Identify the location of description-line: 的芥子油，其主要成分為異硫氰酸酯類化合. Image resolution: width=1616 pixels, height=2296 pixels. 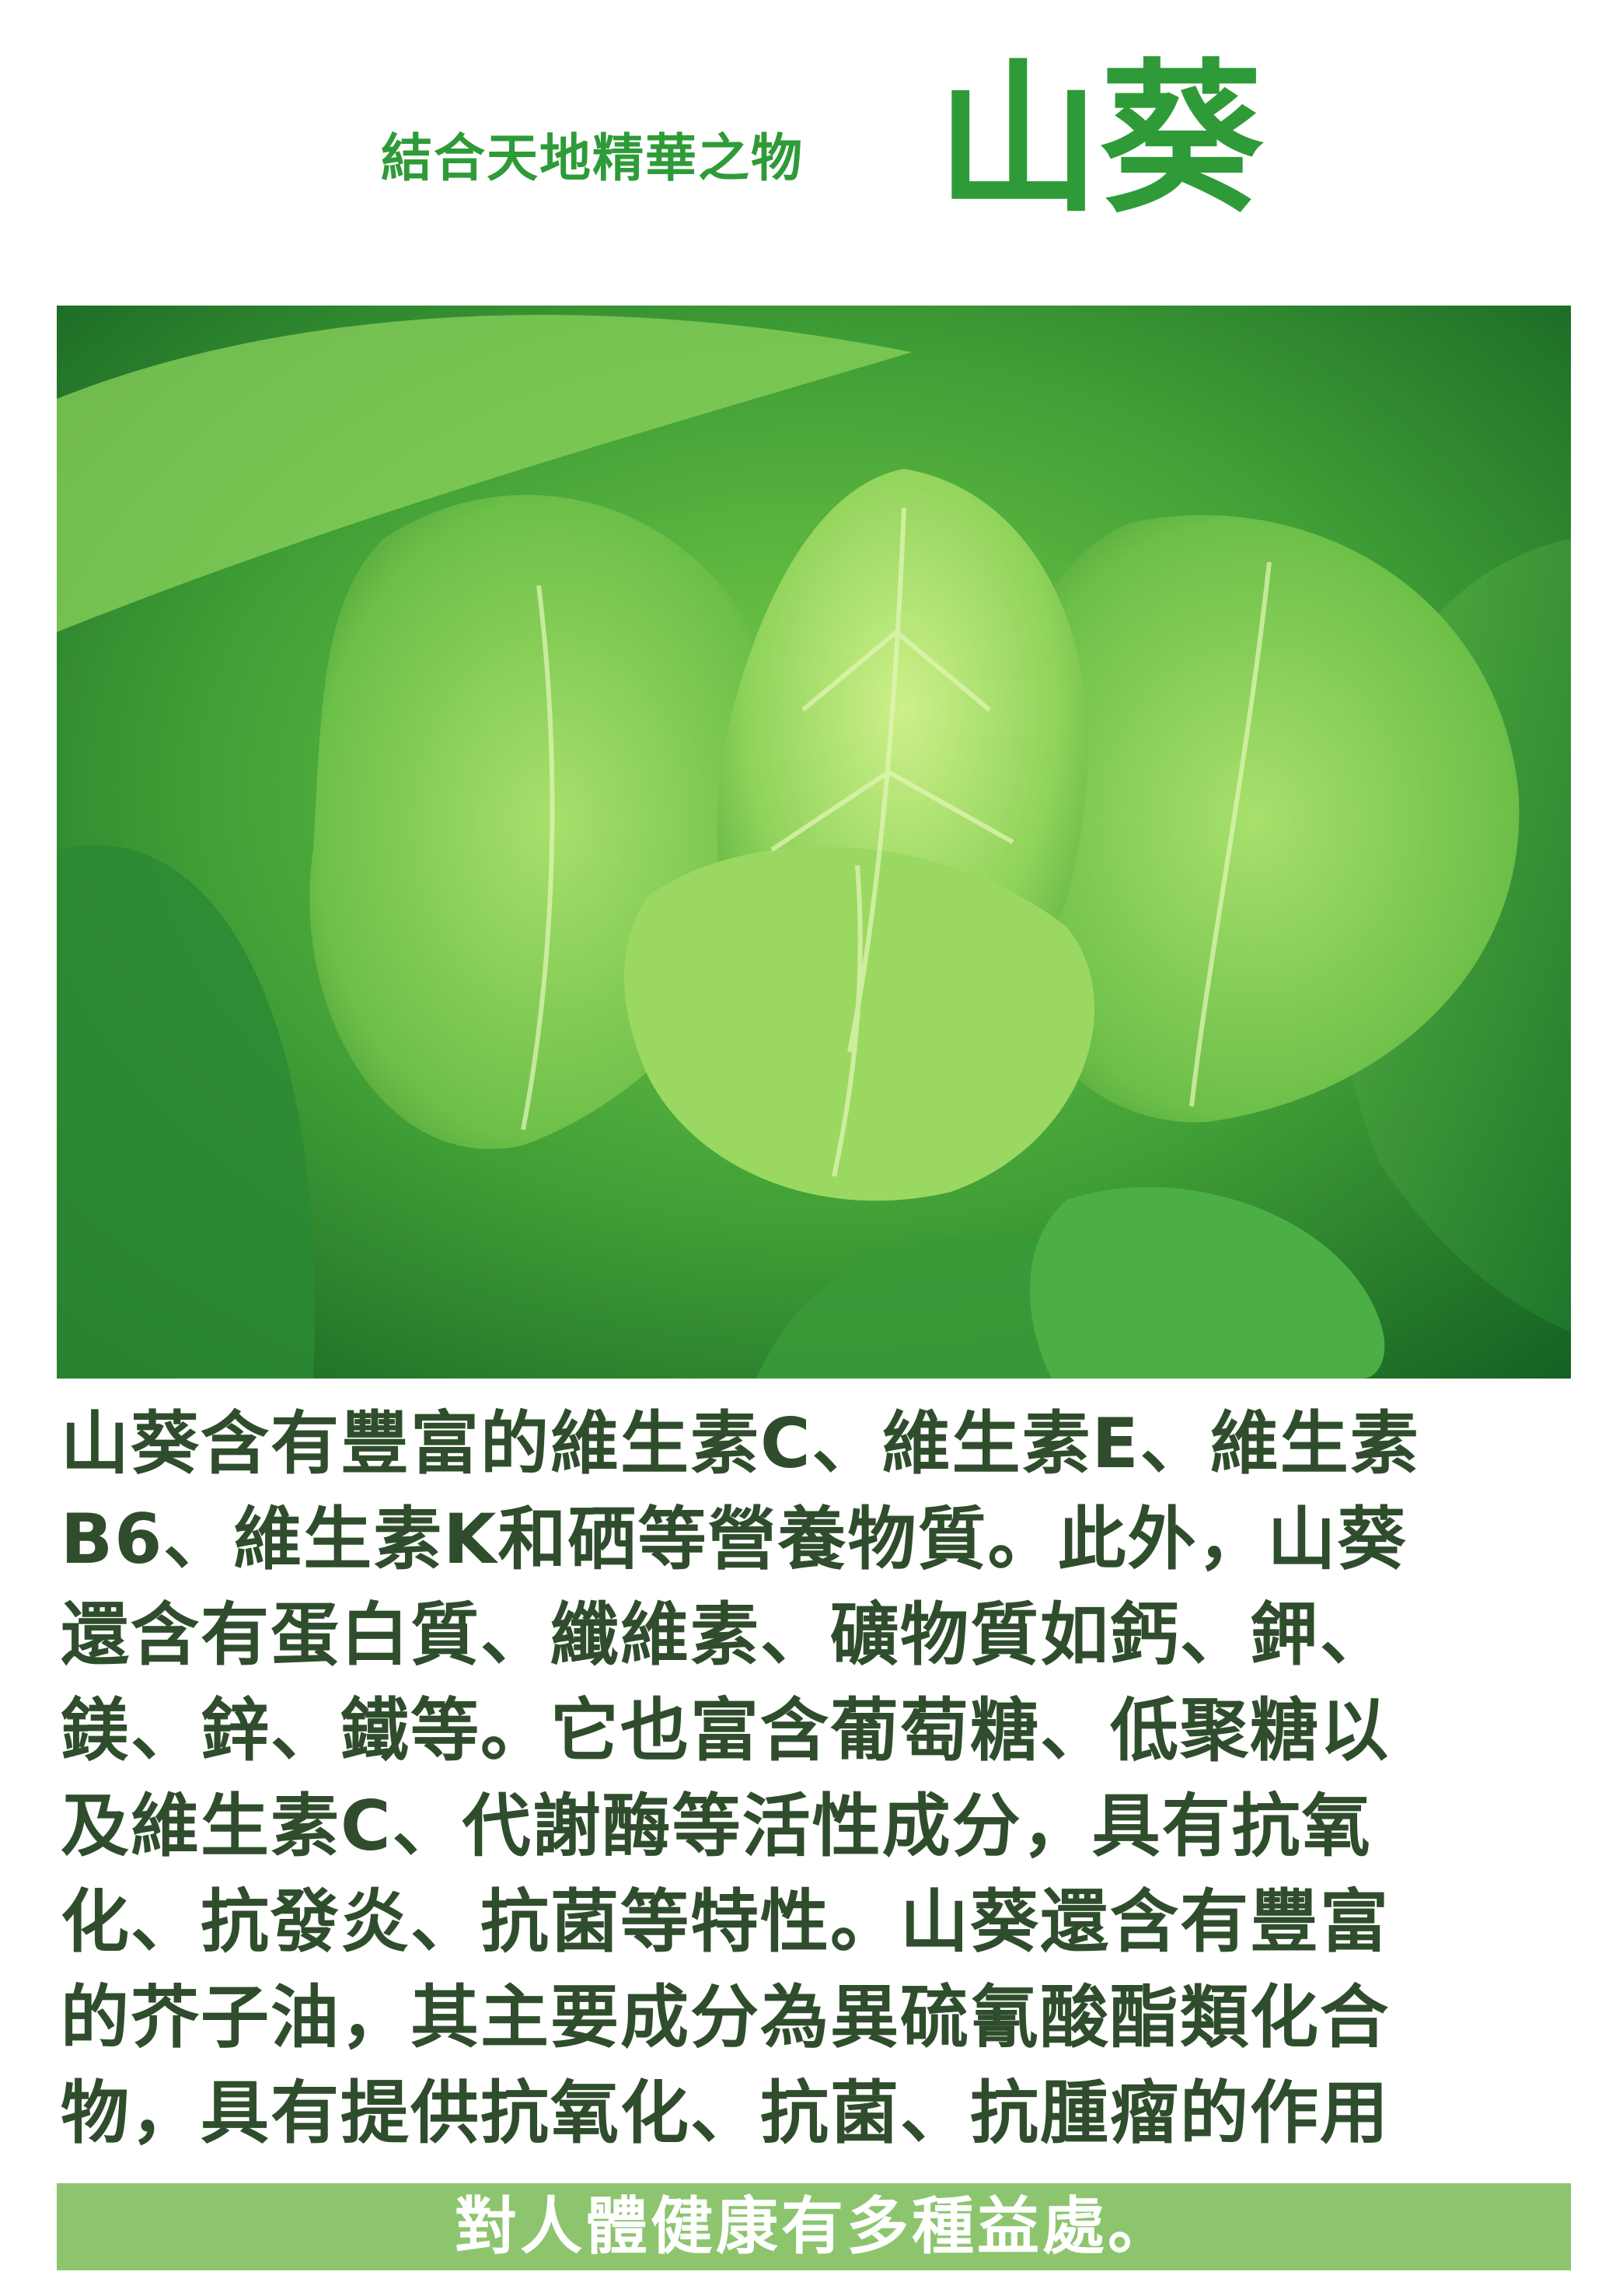
(726, 2017).